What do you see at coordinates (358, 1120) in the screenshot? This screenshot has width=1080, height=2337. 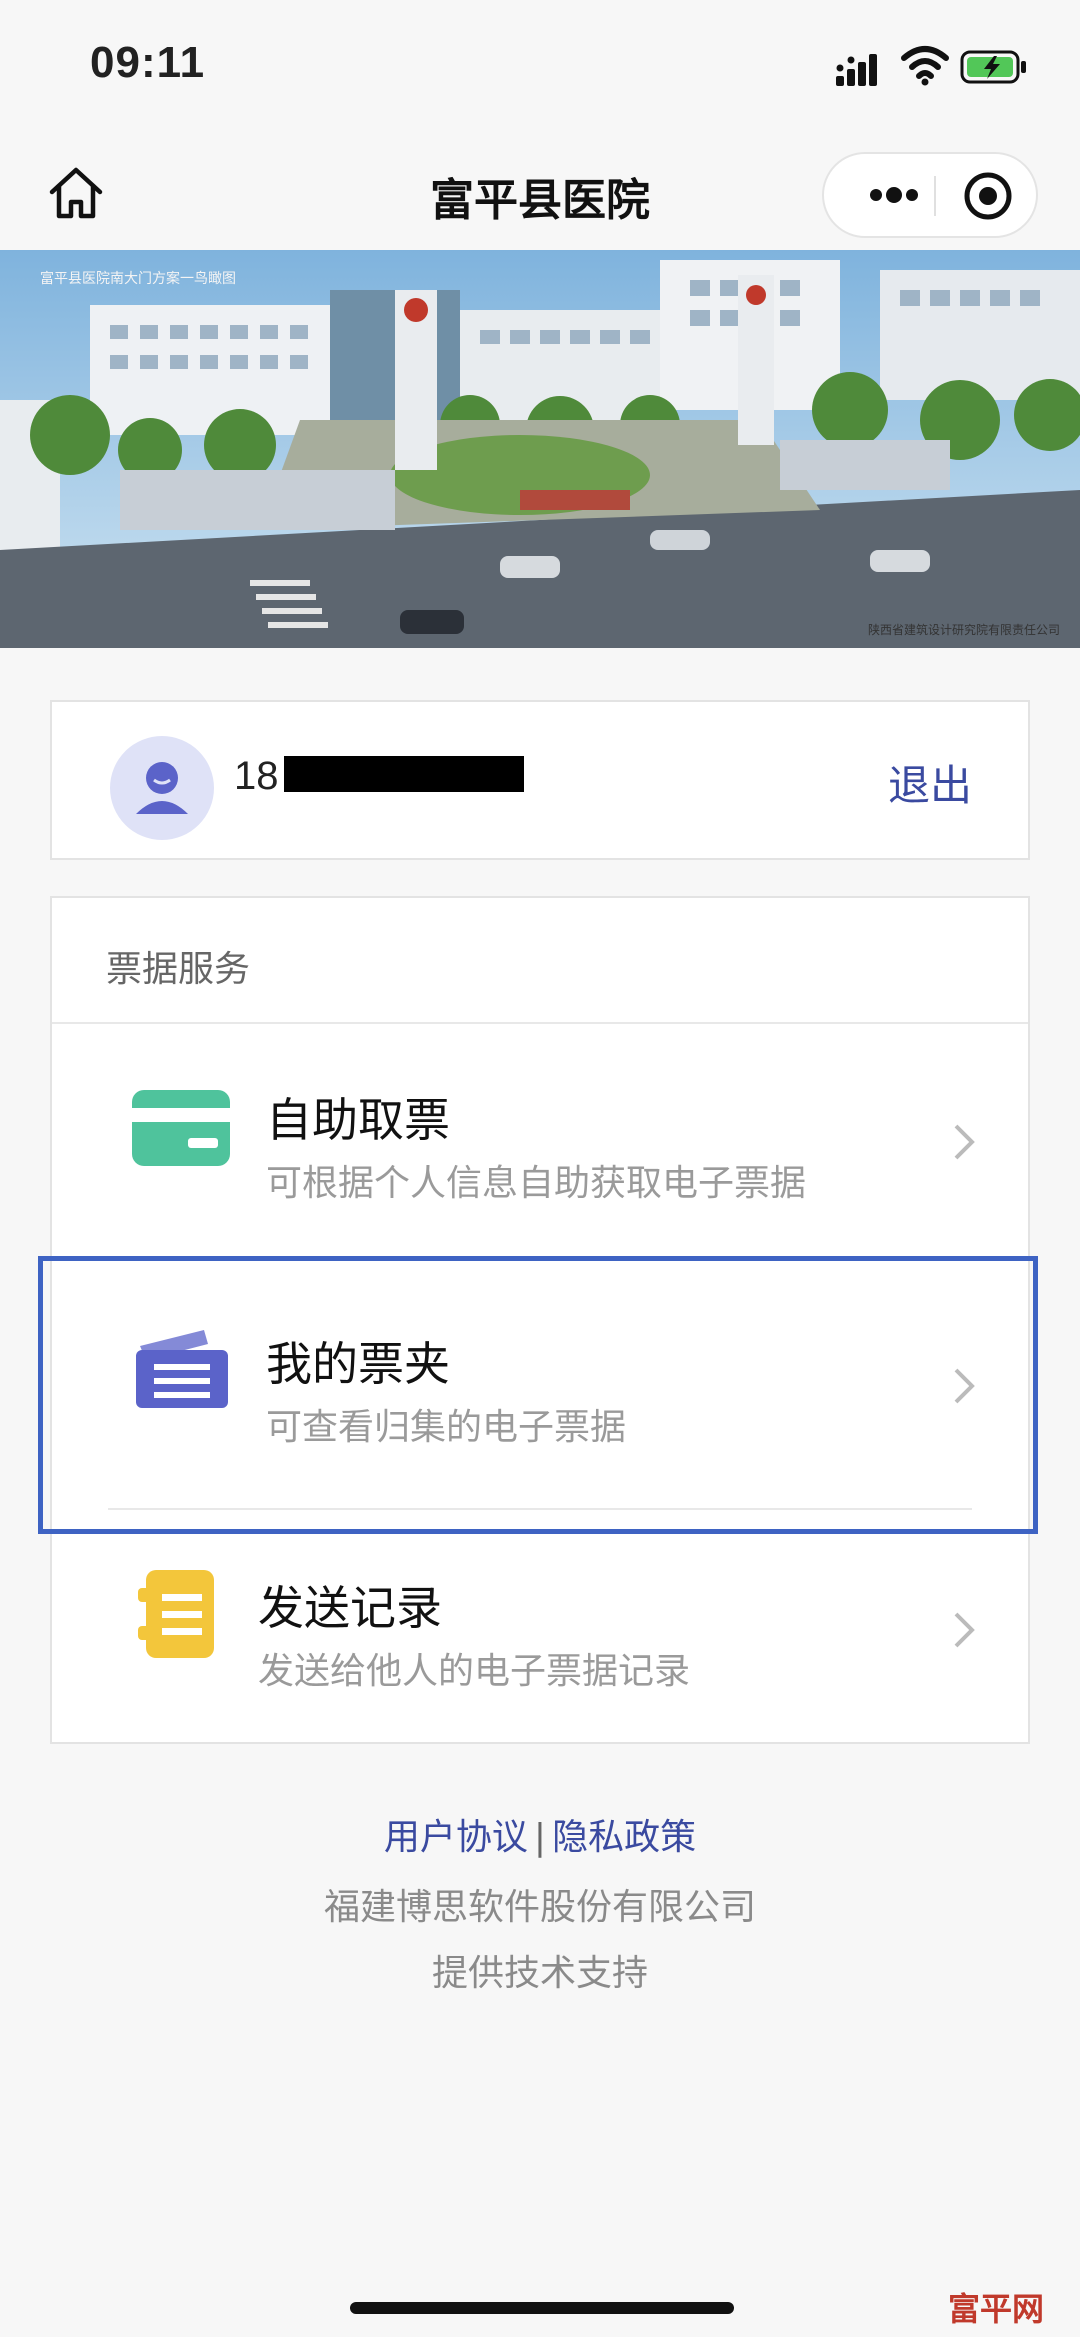 I see `service-title: 自助取票` at bounding box center [358, 1120].